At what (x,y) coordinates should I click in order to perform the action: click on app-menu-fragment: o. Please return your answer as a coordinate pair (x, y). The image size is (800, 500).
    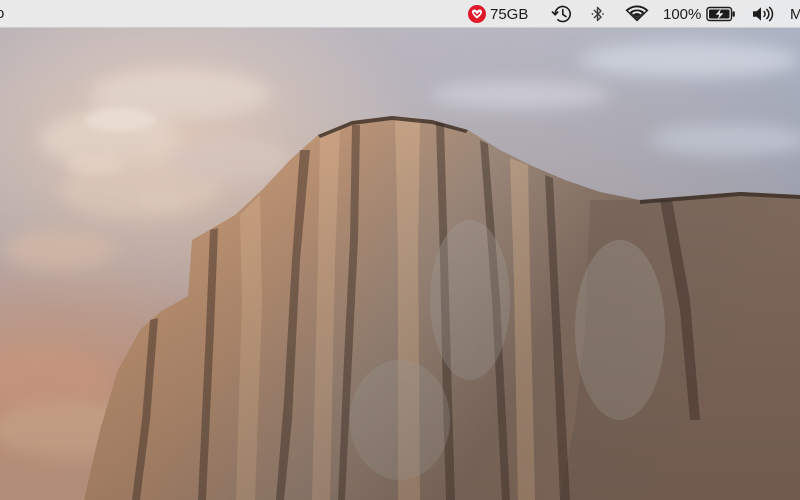
    Looking at the image, I should click on (2, 14).